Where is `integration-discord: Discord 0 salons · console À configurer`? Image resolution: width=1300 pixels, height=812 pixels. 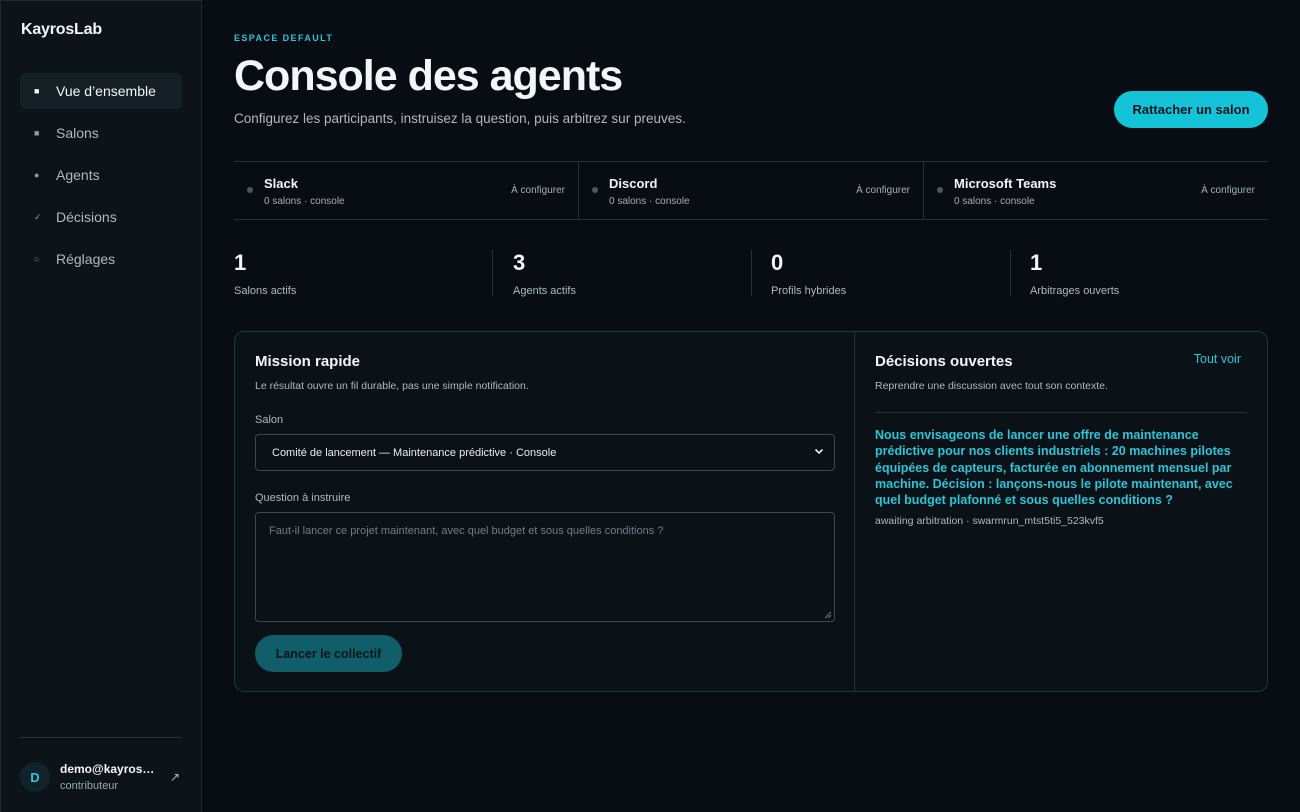 integration-discord: Discord 0 salons · console À configurer is located at coordinates (751, 190).